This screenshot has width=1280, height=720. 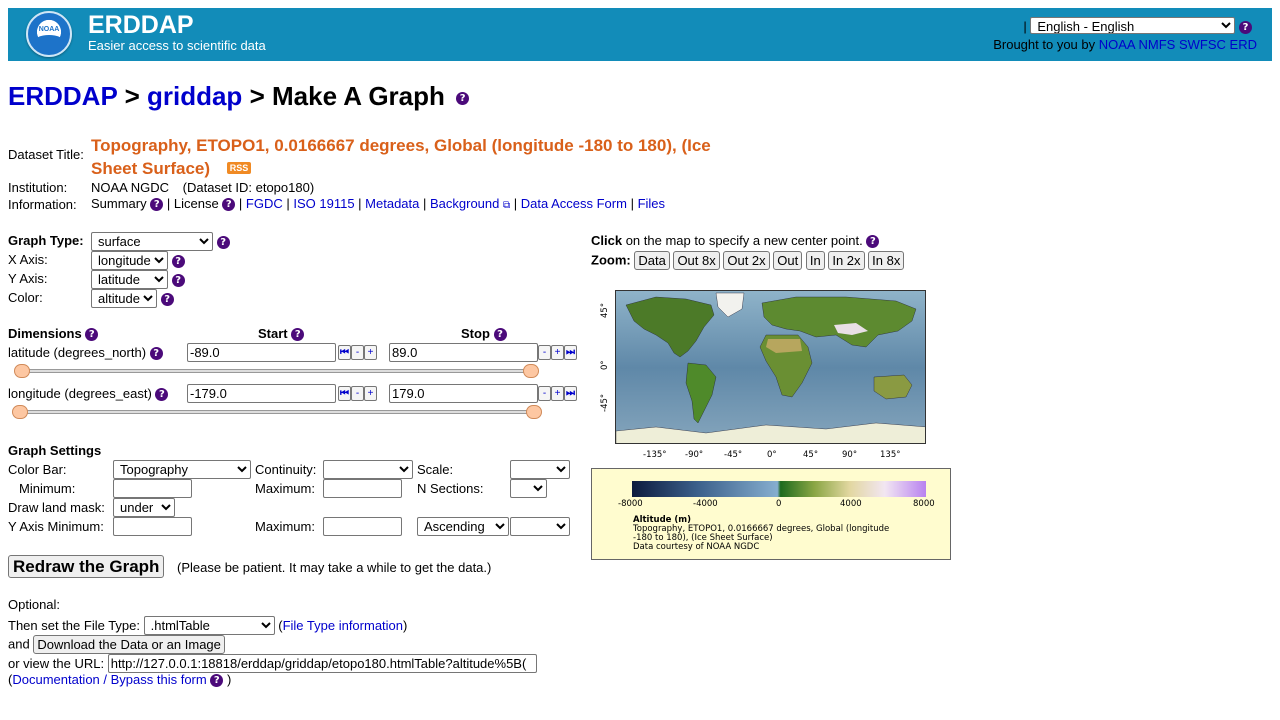 What do you see at coordinates (1243, 44) in the screenshot?
I see `erd-link: ERD` at bounding box center [1243, 44].